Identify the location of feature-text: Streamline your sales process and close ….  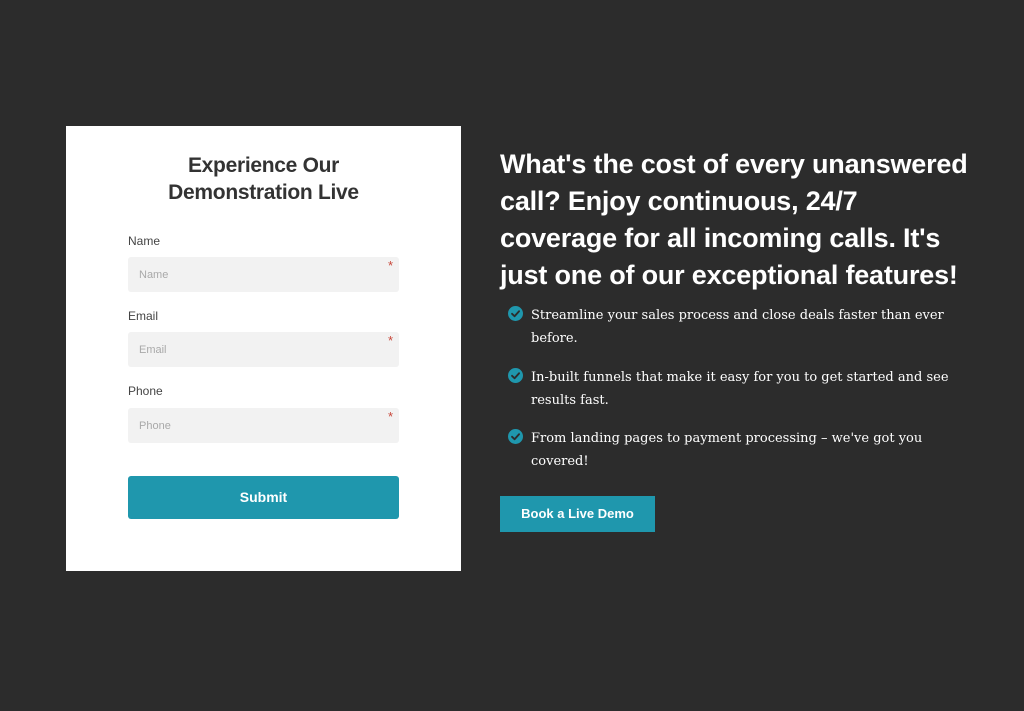
(737, 327).